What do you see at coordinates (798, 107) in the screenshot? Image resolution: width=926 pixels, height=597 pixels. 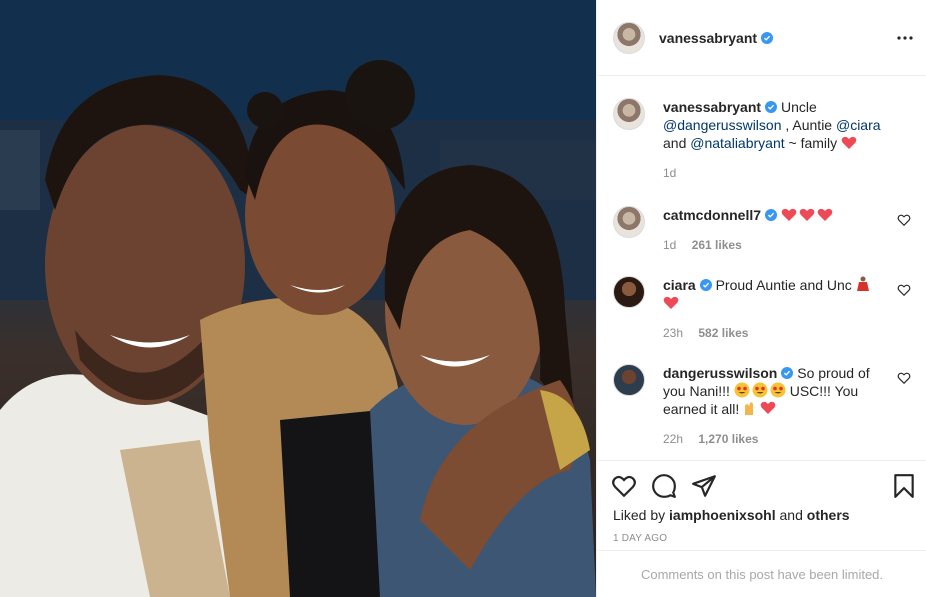 I see `caption-text-1: Uncle` at bounding box center [798, 107].